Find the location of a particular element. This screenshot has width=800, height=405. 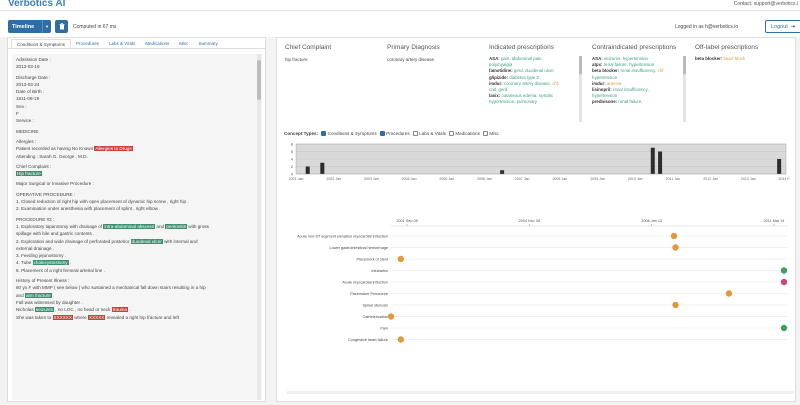

note-text-span: revealed a right hip fracture and left is located at coordinates (142, 317).